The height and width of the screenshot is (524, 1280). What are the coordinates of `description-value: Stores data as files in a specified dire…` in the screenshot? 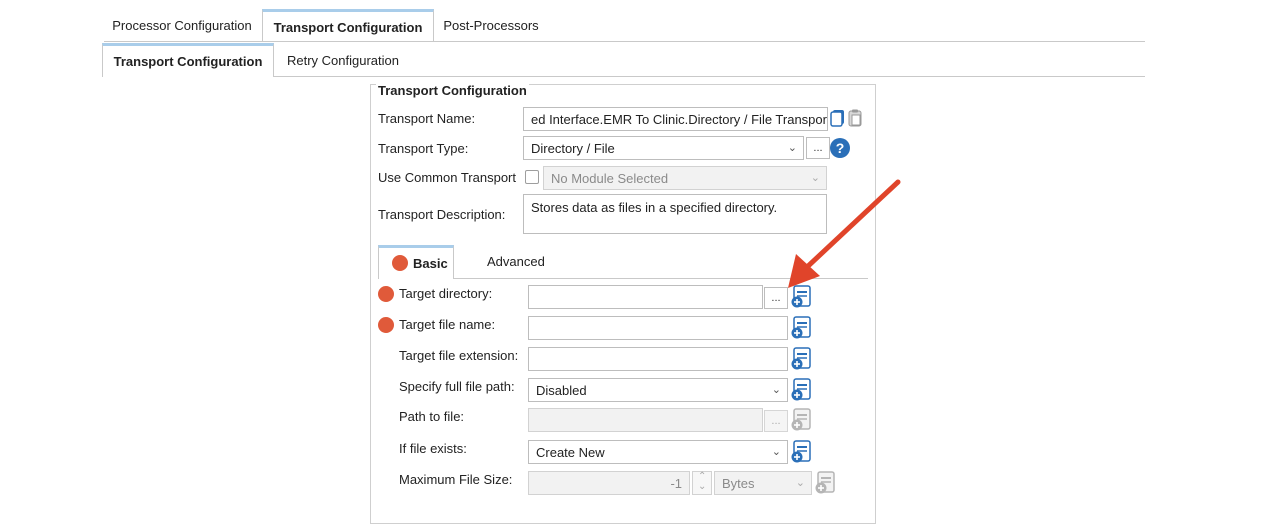 It's located at (654, 207).